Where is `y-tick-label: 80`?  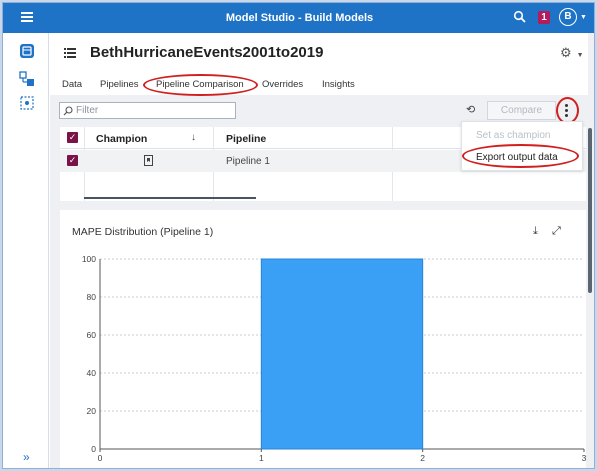 y-tick-label: 80 is located at coordinates (92, 297).